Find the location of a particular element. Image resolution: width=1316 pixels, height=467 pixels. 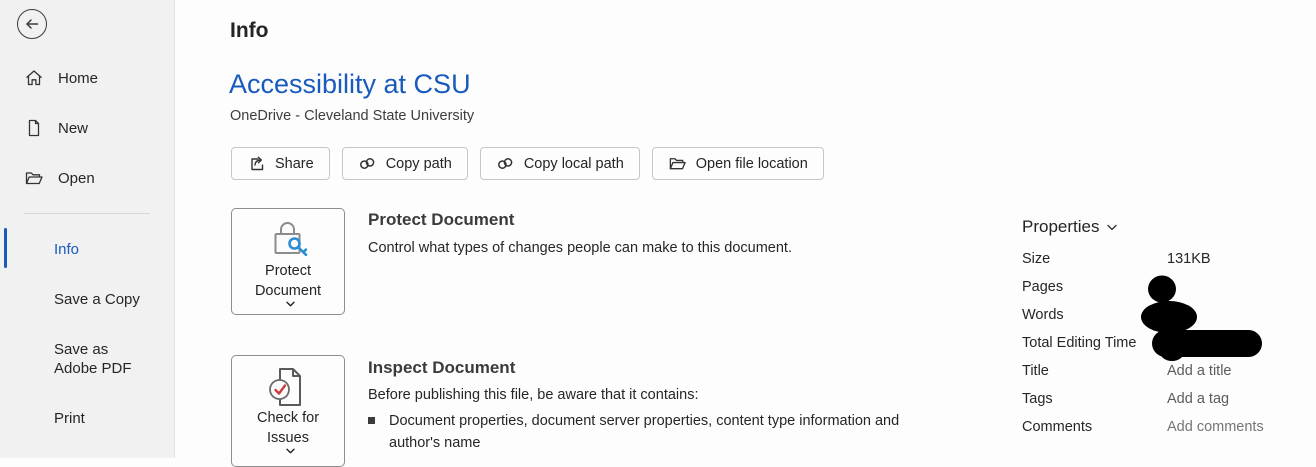

document-location: OneDrive - Cleveland State University is located at coordinates (352, 116).